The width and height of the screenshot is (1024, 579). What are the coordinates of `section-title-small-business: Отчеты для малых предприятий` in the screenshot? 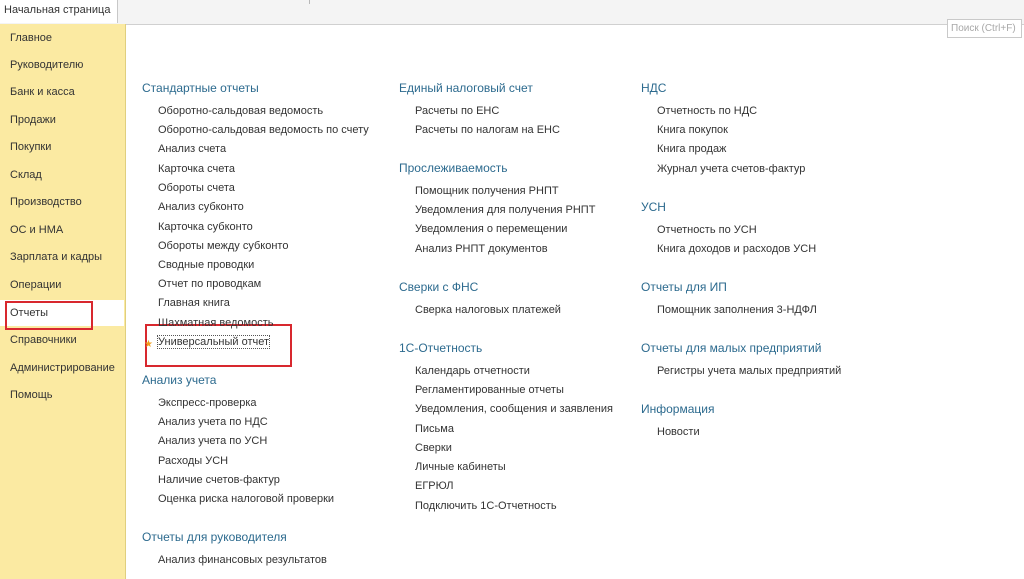 It's located at (731, 348).